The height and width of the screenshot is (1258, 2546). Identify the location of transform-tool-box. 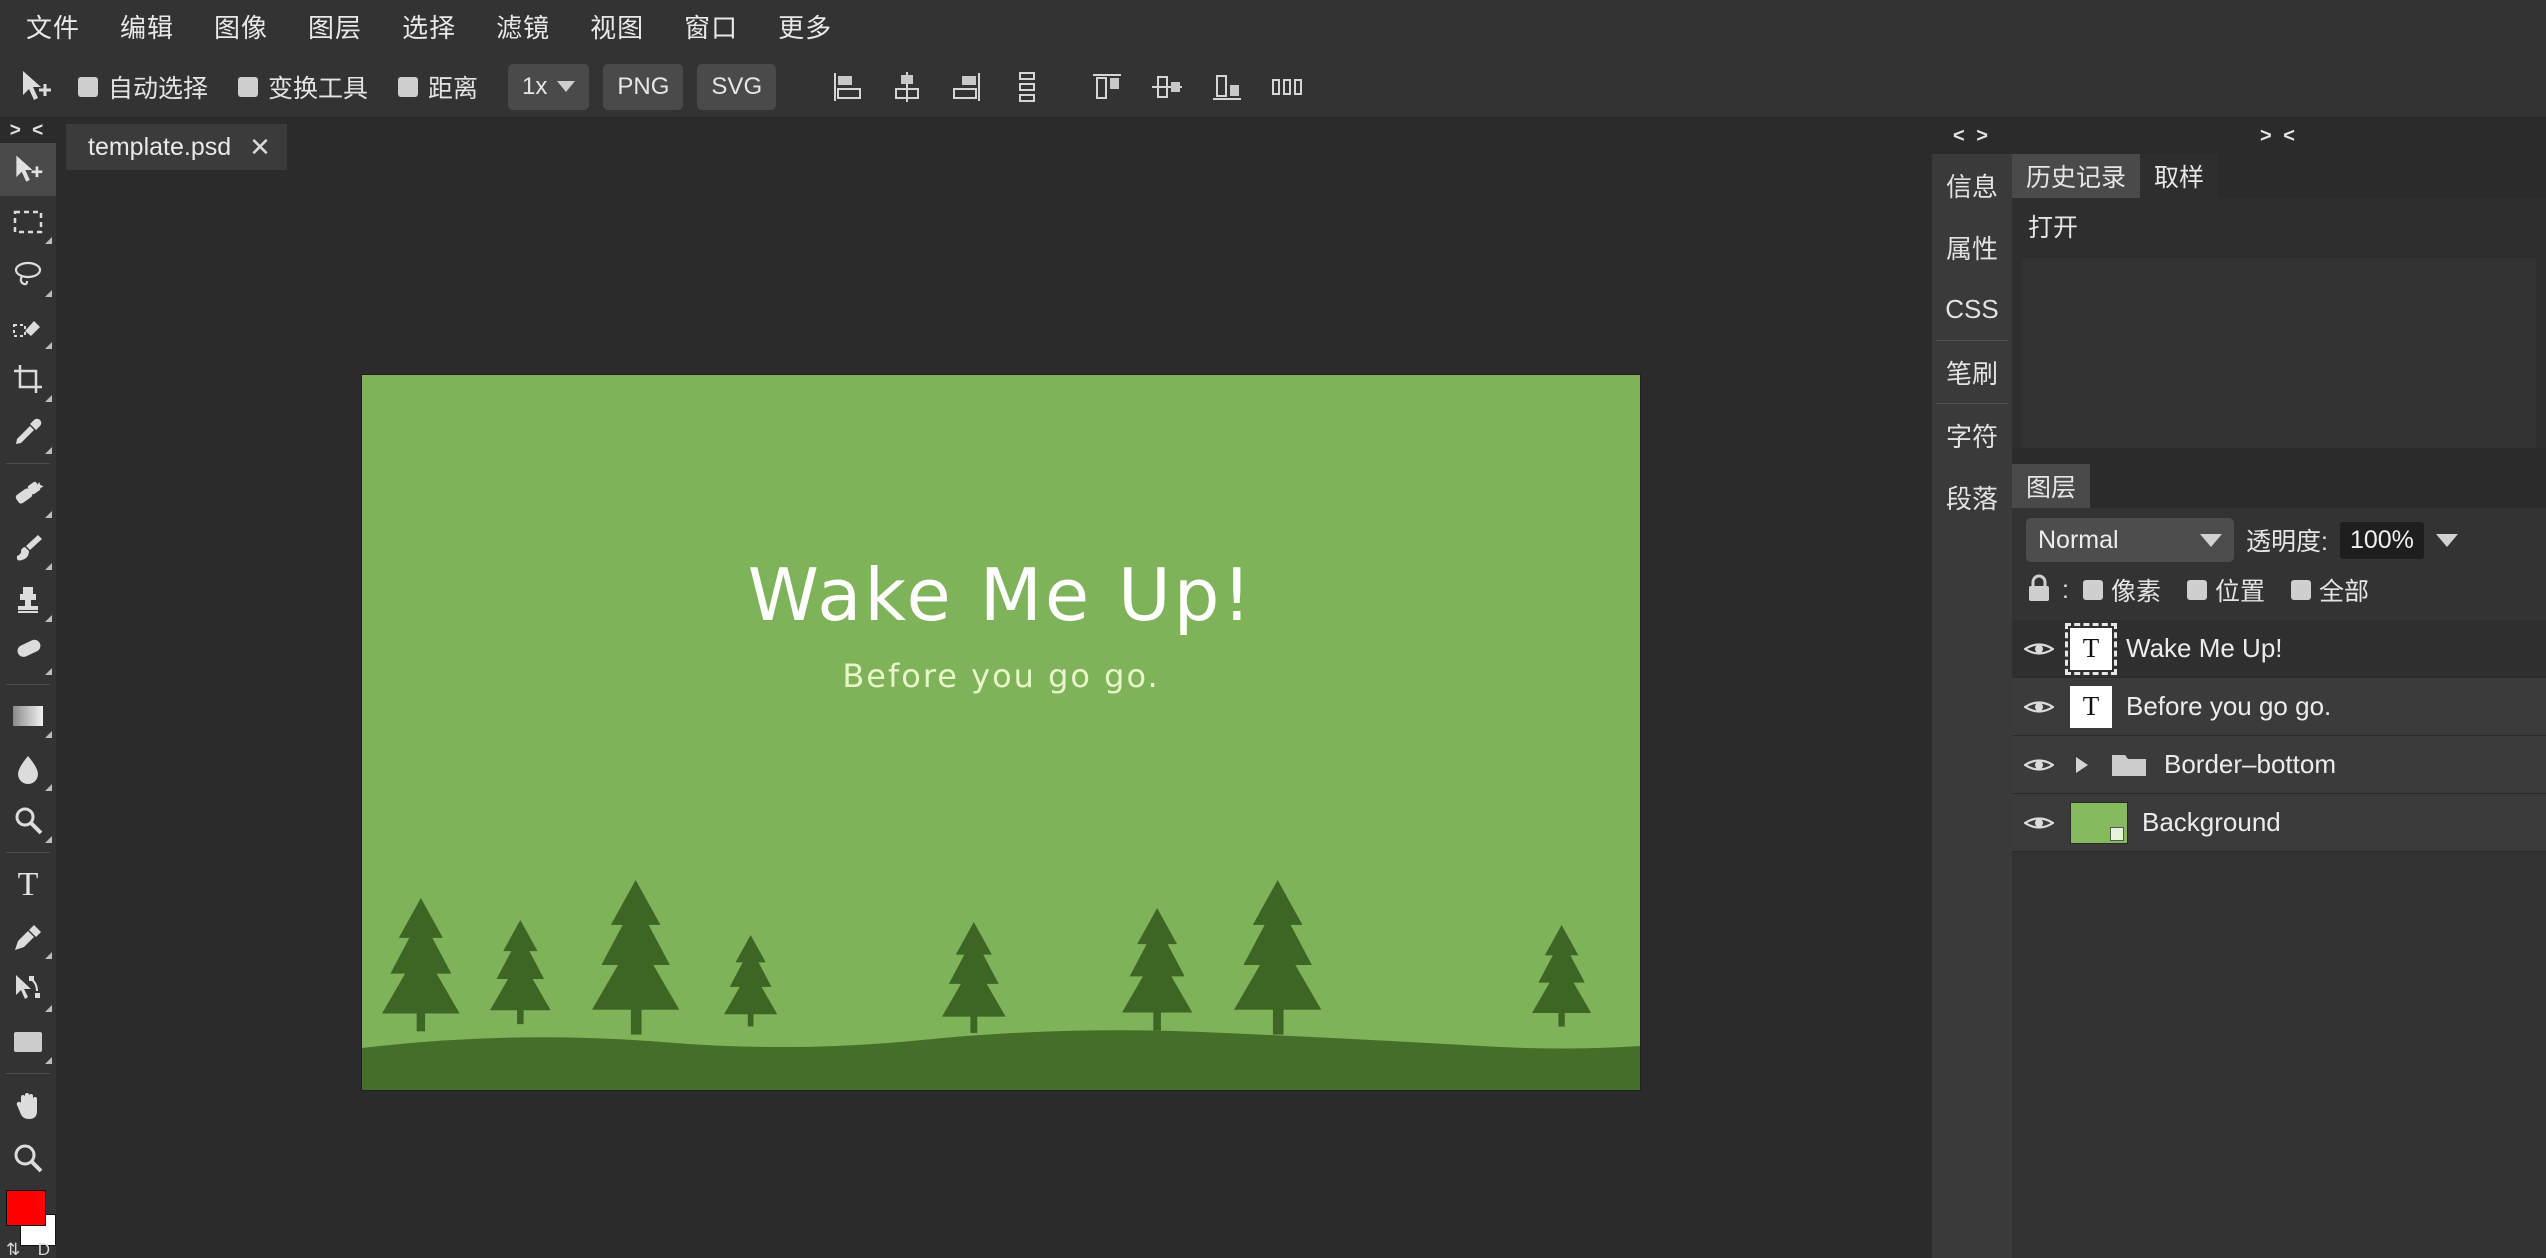
(248, 86).